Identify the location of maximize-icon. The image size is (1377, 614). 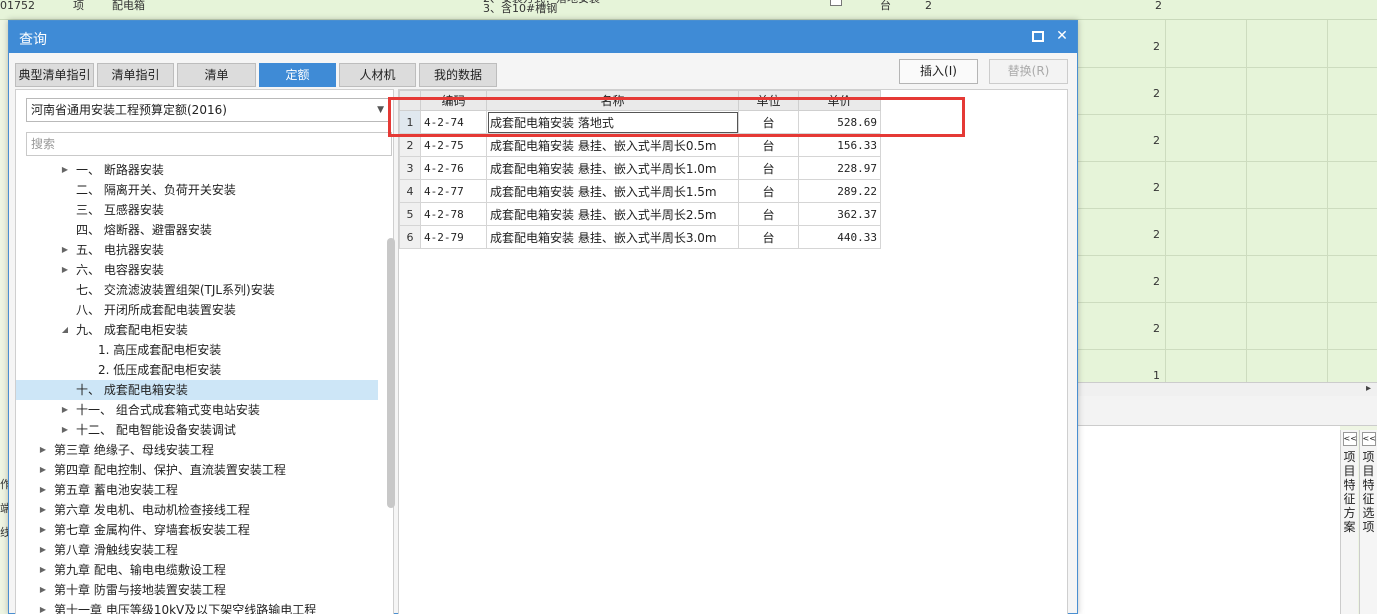
(1038, 36).